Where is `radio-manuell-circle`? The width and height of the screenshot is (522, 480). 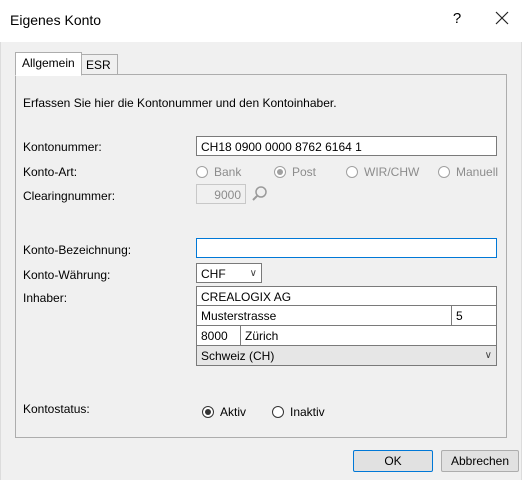 radio-manuell-circle is located at coordinates (444, 172).